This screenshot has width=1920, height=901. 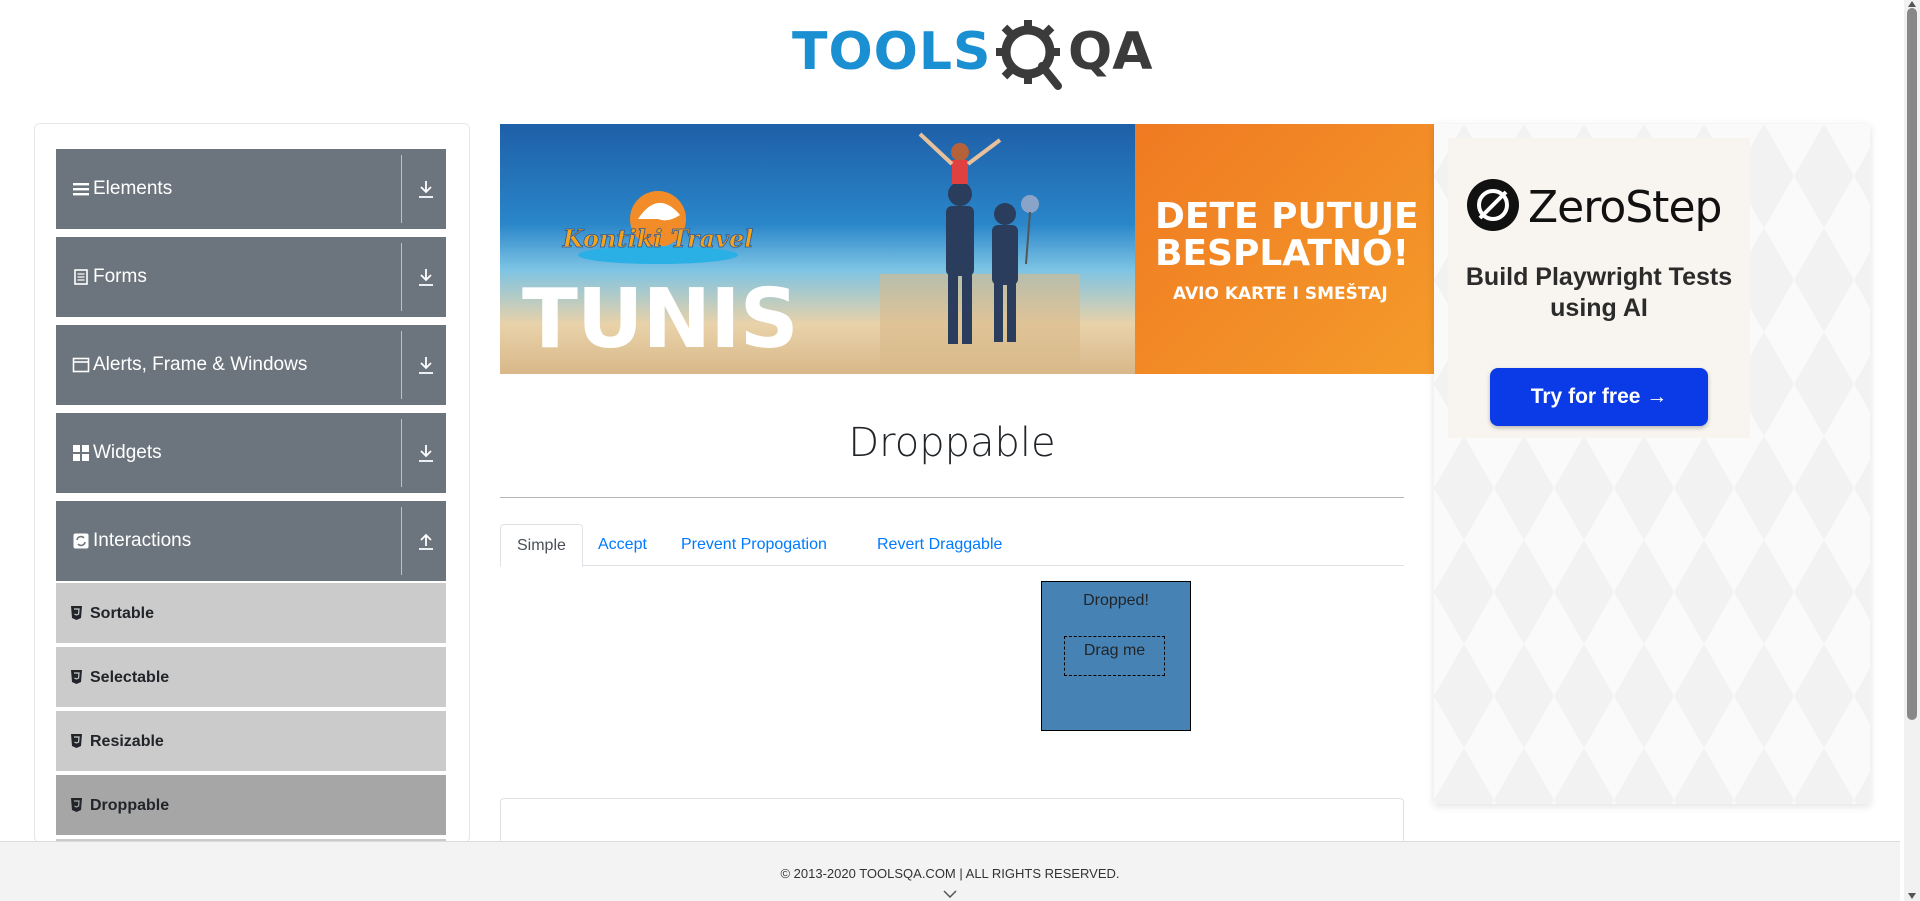 I want to click on zerostep-logo-icon, so click(x=1493, y=205).